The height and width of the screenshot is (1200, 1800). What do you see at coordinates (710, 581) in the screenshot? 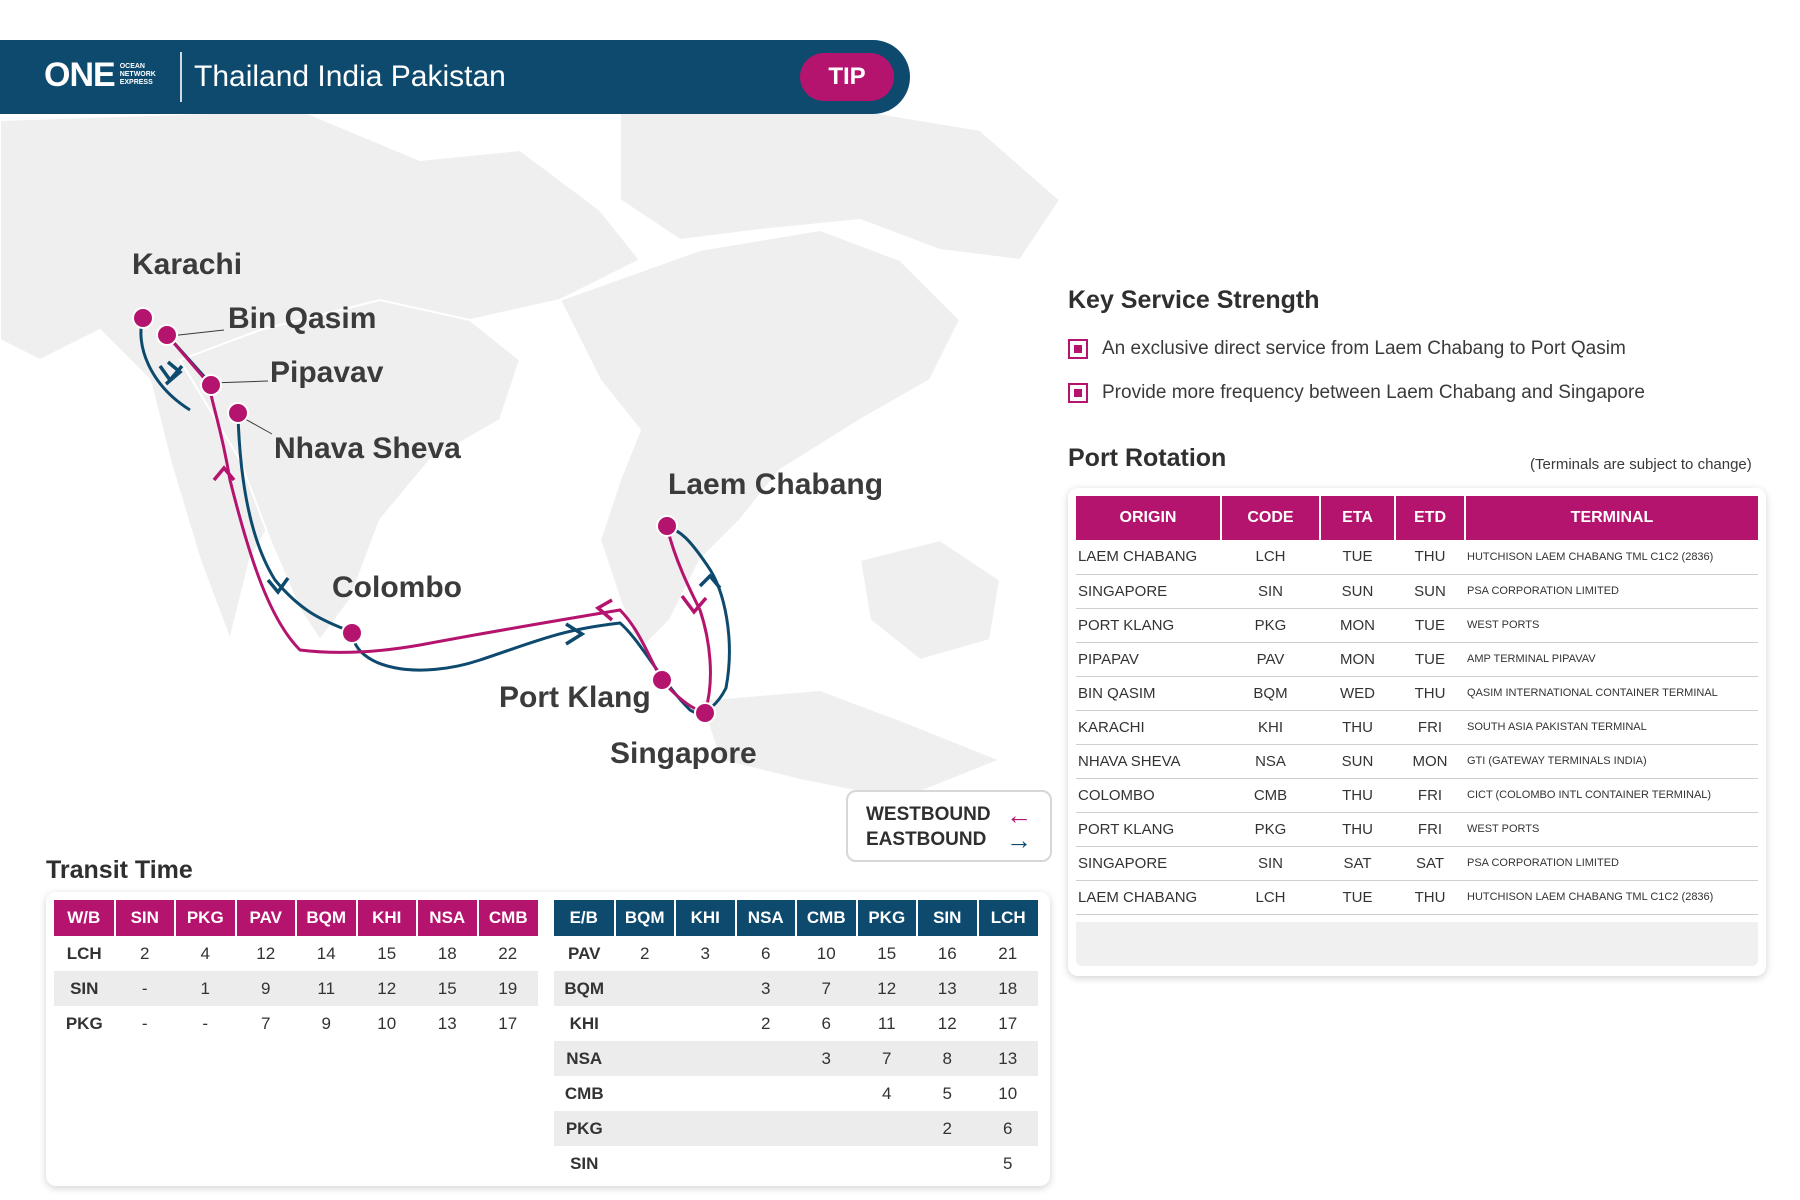
I see `eastbound-arrow` at bounding box center [710, 581].